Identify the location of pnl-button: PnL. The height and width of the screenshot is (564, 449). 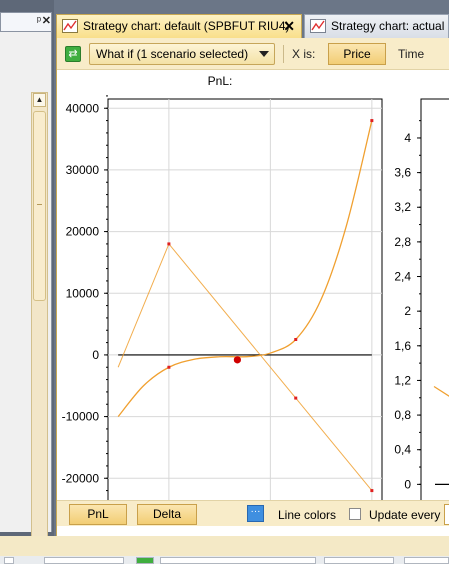
(98, 514).